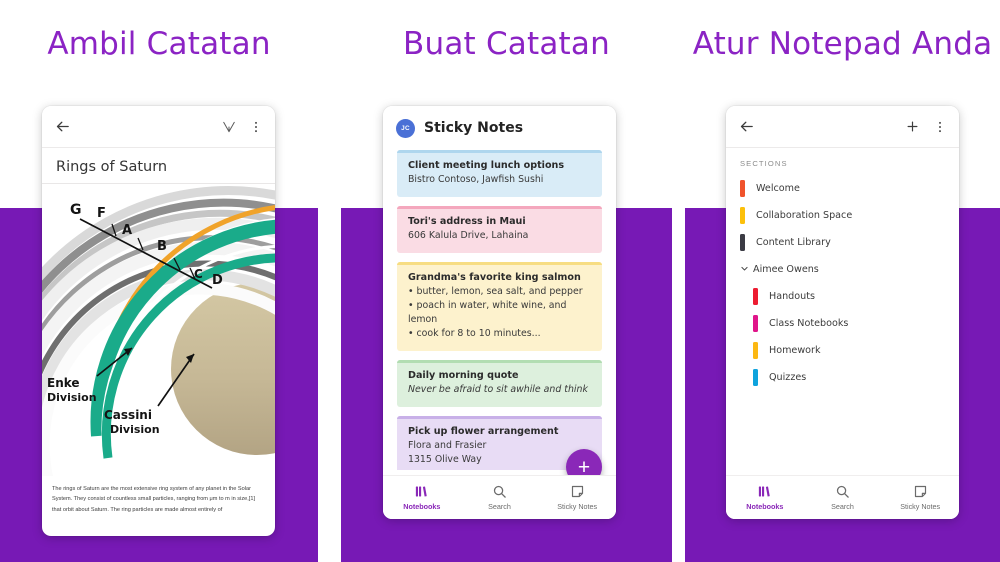 This screenshot has width=1000, height=562. Describe the element at coordinates (162, 246) in the screenshot. I see `svg-text: B` at that location.